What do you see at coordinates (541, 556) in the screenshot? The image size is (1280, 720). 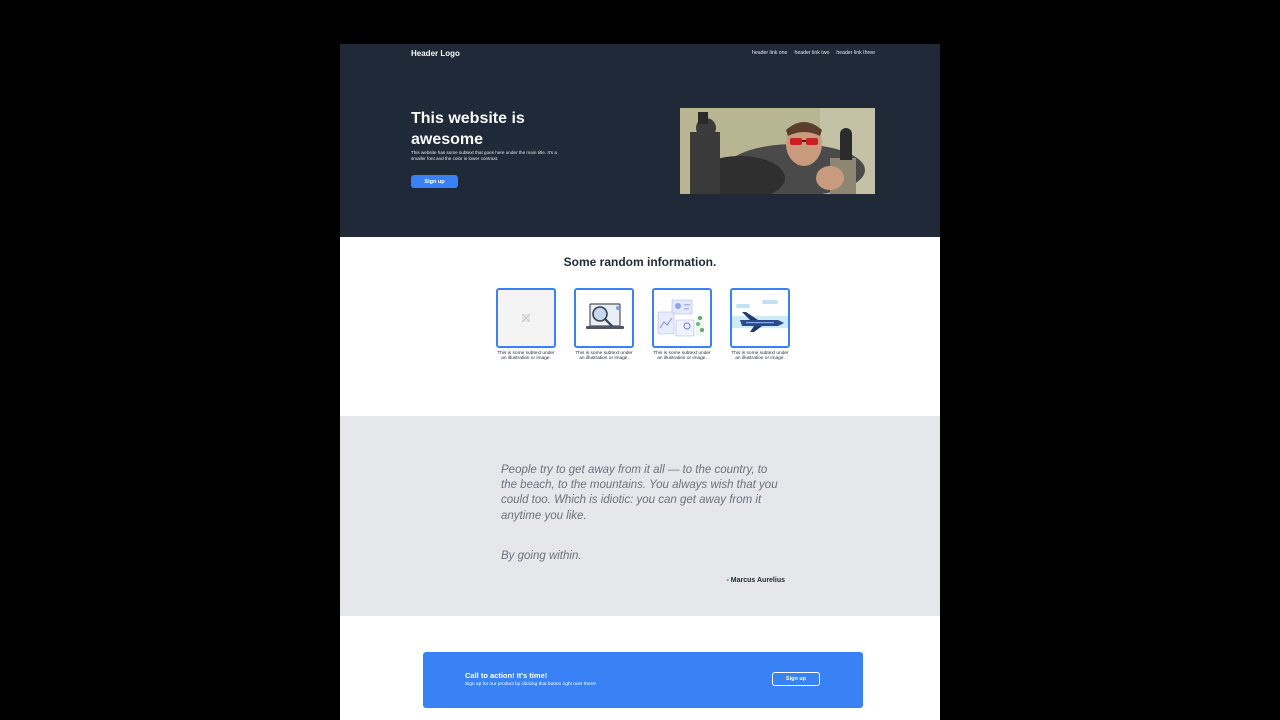 I see `quote-text-2: By going within.` at bounding box center [541, 556].